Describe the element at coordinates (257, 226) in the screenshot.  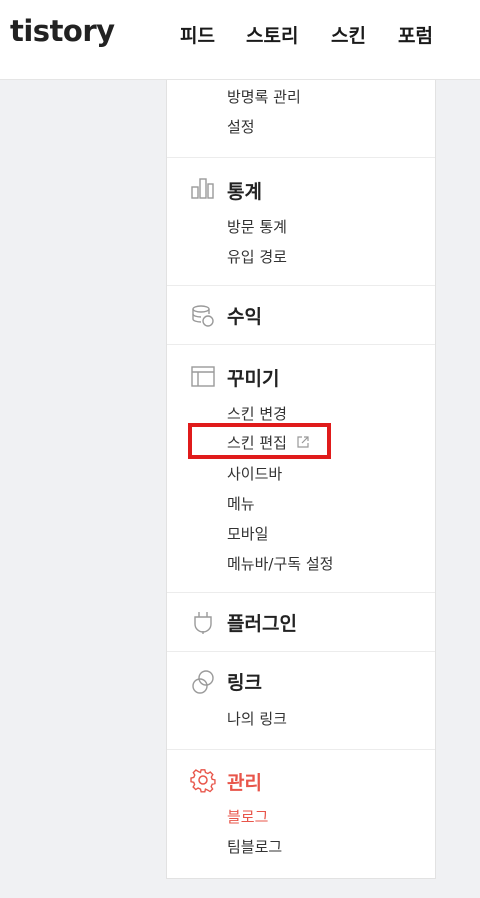
I see `menu-visit-stats: 방문 통계` at that location.